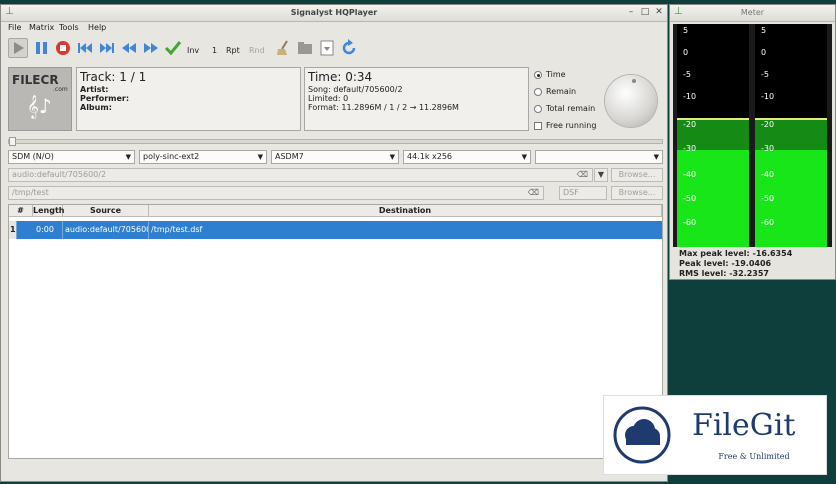 This screenshot has height=484, width=836. I want to click on tick-label: -30, so click(690, 148).